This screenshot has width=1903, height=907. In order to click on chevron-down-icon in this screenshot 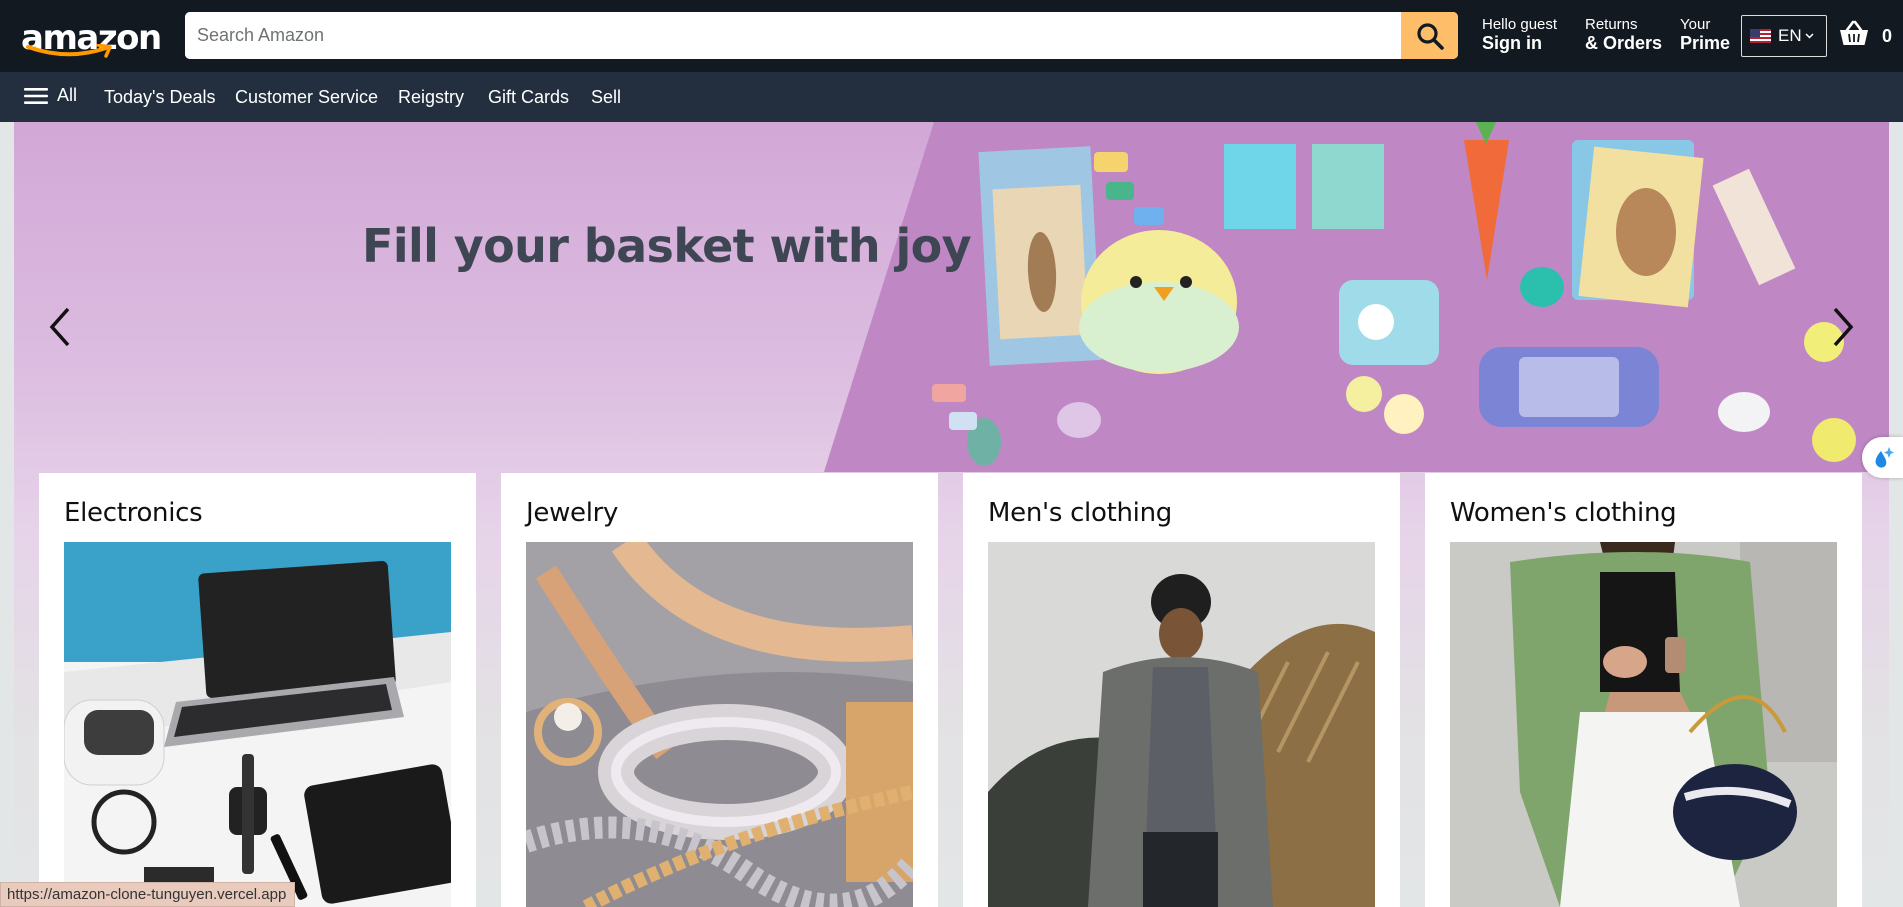, I will do `click(1809, 36)`.